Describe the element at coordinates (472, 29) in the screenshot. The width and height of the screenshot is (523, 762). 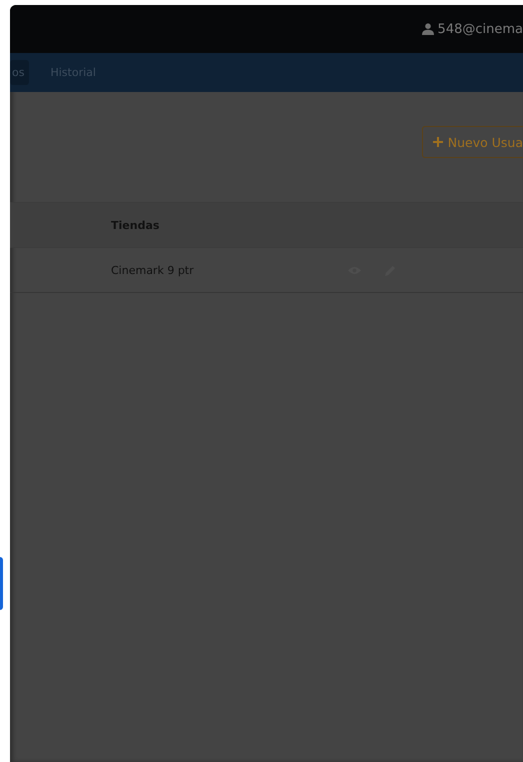
I see `user-menu: 548@cinema` at that location.